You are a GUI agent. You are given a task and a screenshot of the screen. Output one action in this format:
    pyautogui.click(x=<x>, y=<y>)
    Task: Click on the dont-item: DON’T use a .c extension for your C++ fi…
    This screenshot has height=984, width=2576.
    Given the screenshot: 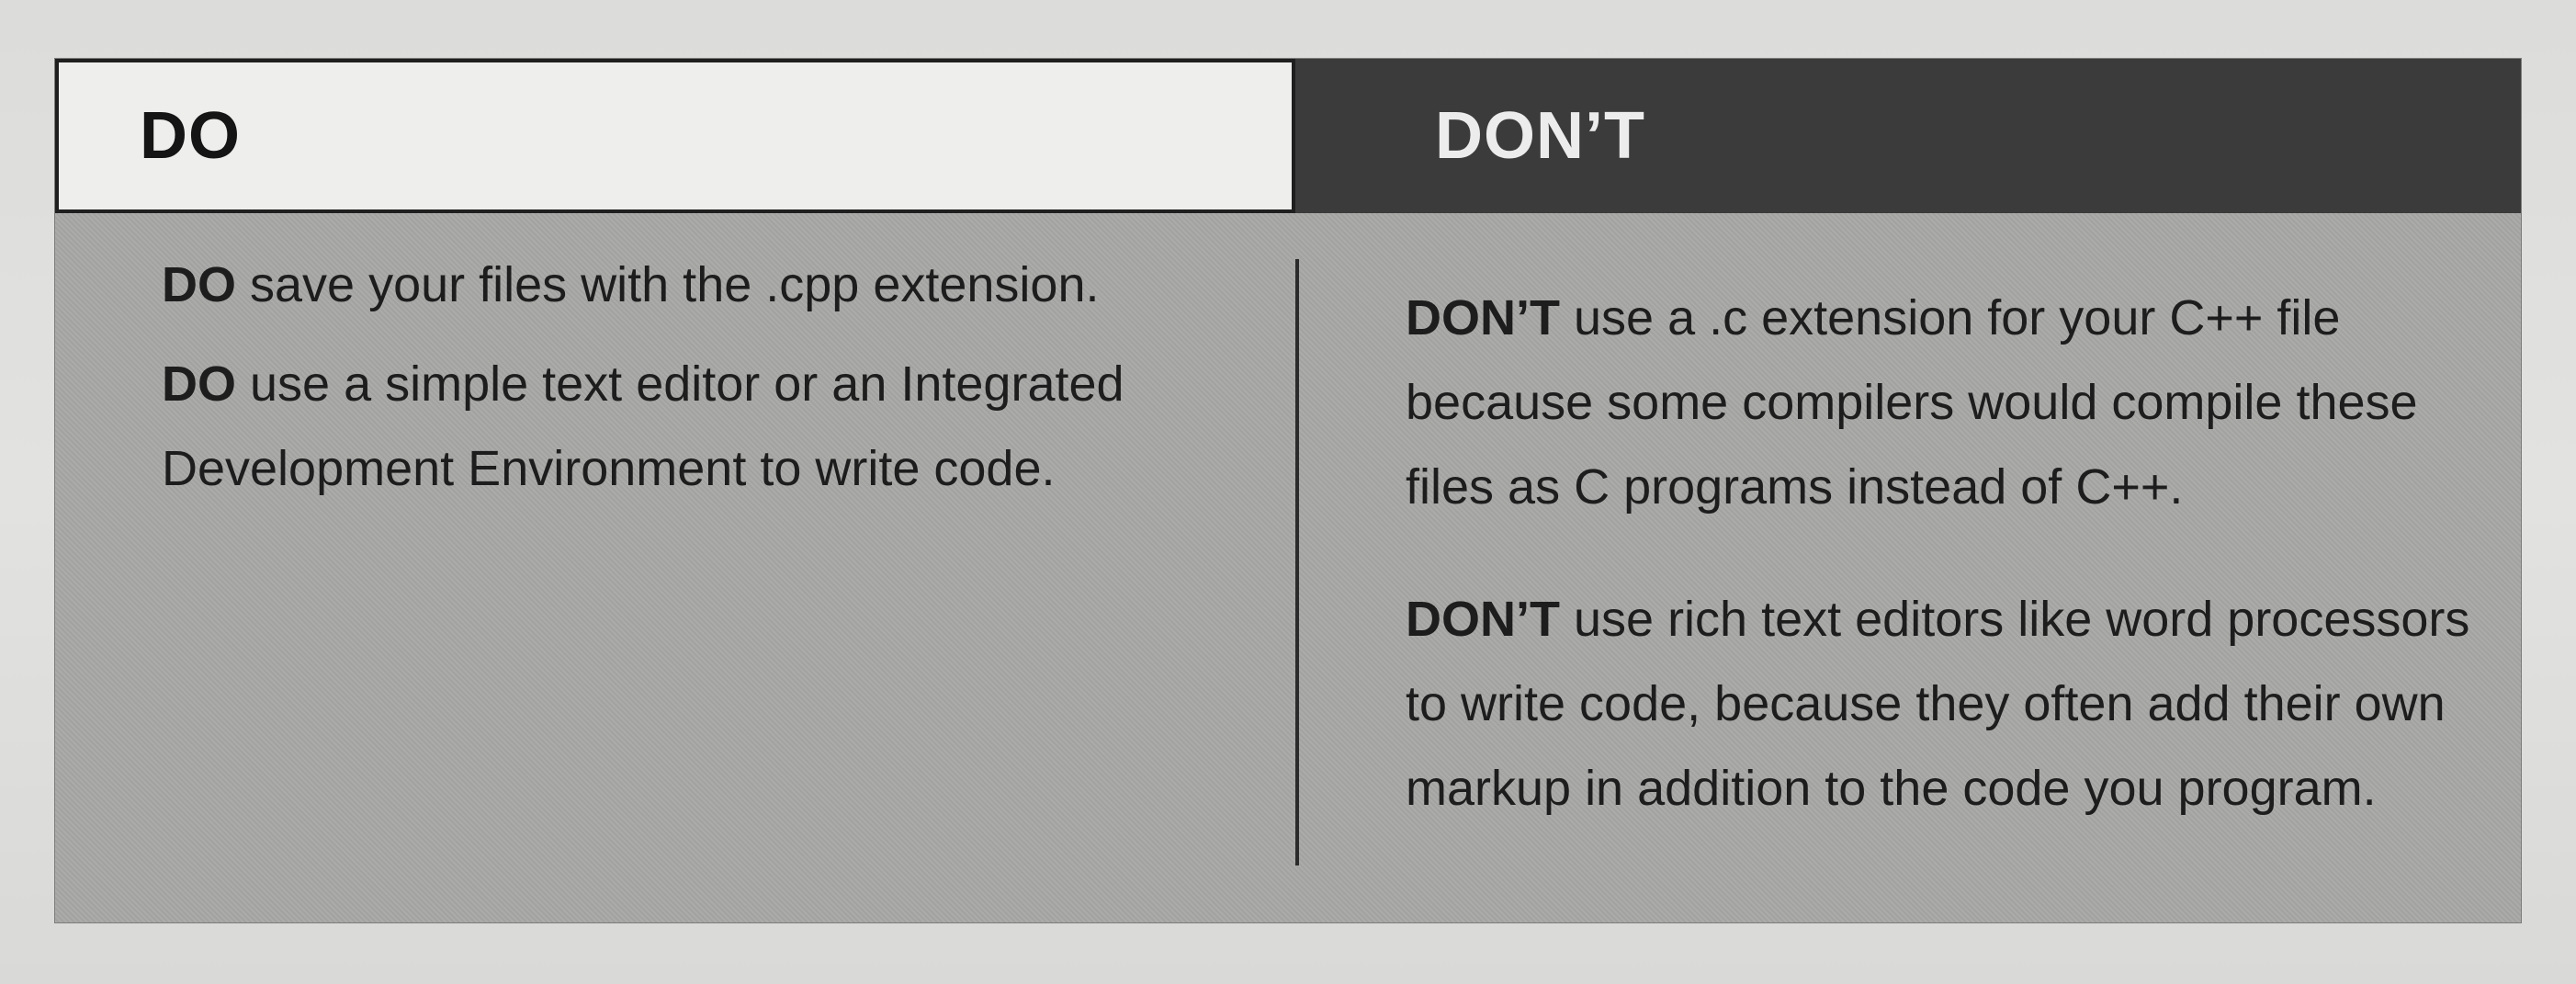 What is the action you would take?
    pyautogui.click(x=1957, y=402)
    